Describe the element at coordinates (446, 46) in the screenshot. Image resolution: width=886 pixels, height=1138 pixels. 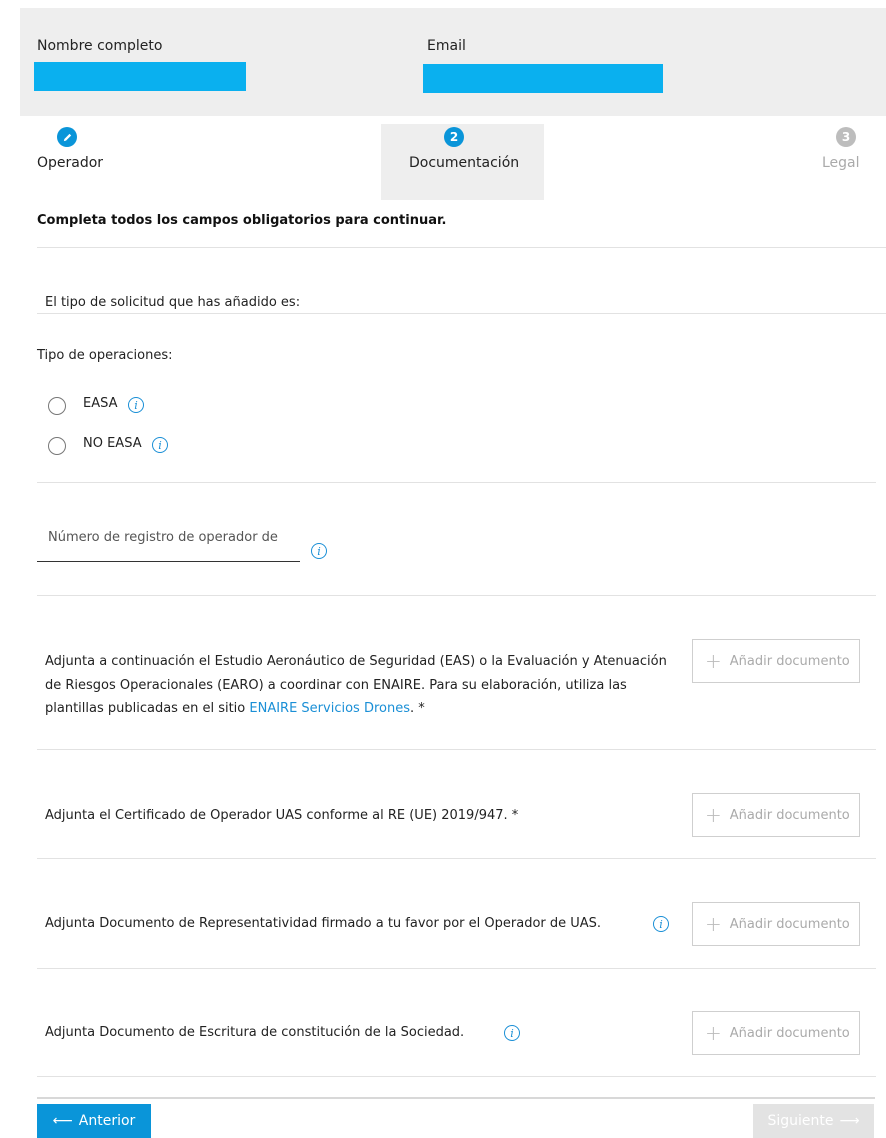
I see `email-label: Email` at that location.